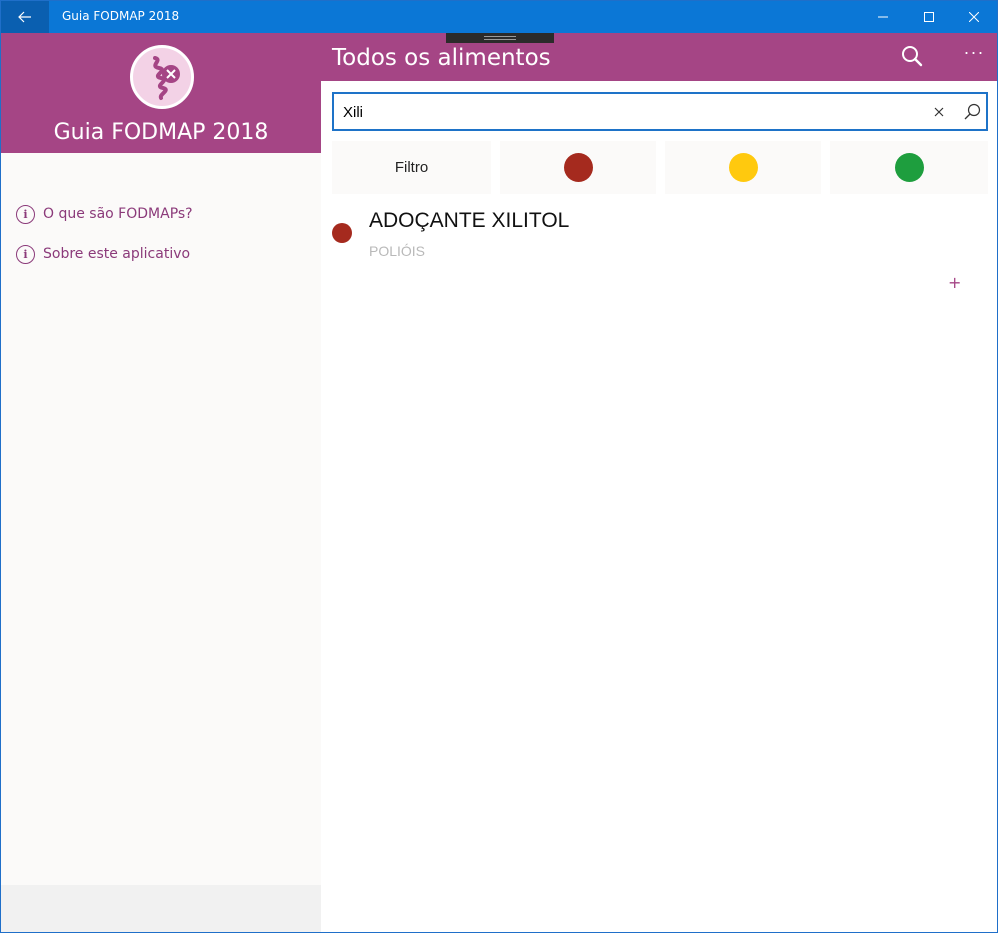 This screenshot has height=933, width=998. I want to click on sidebar-item-about-app: i Sobre este aplicativo, so click(103, 254).